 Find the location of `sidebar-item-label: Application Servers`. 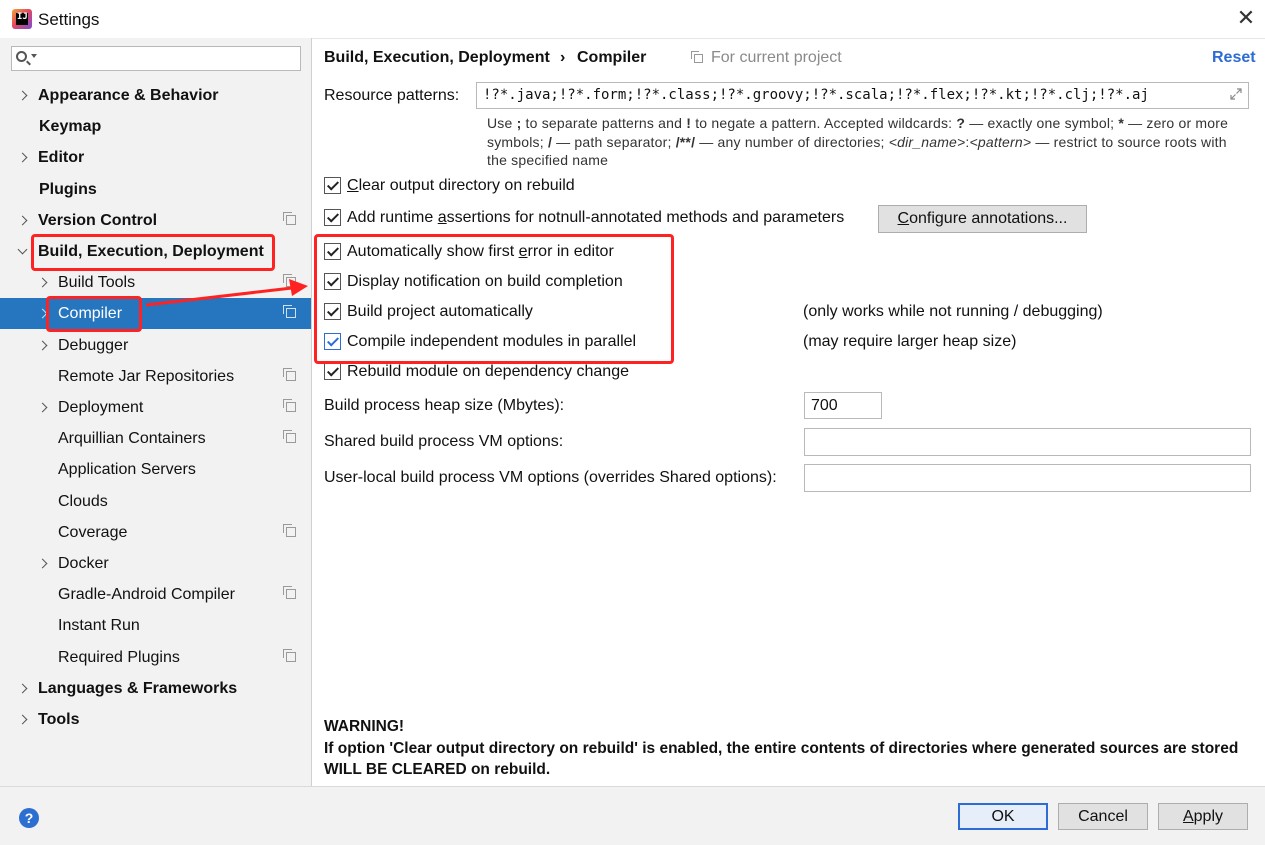

sidebar-item-label: Application Servers is located at coordinates (127, 469).